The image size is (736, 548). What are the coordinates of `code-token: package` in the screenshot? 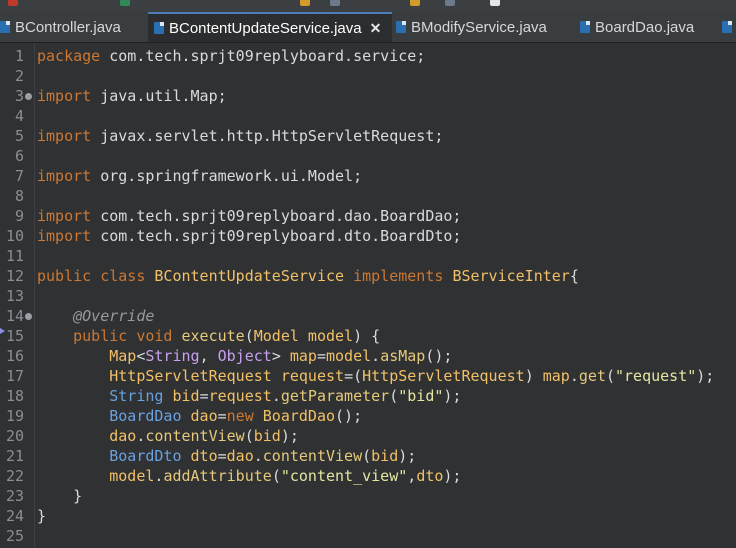 It's located at (69, 56).